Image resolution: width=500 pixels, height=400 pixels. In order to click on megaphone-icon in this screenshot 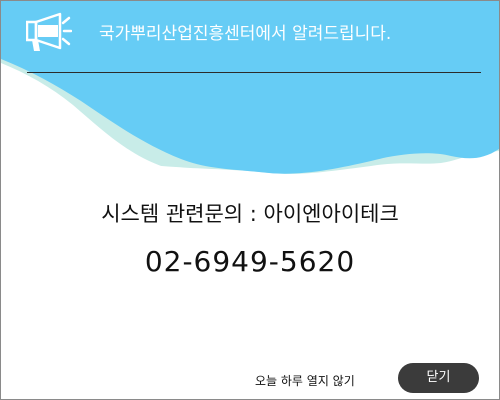, I will do `click(49, 31)`.